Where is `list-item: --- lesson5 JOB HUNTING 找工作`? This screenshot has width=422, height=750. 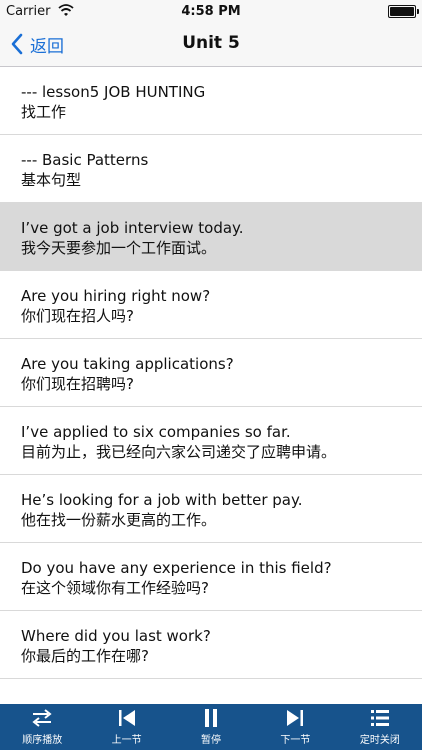 list-item: --- lesson5 JOB HUNTING 找工作 is located at coordinates (211, 101).